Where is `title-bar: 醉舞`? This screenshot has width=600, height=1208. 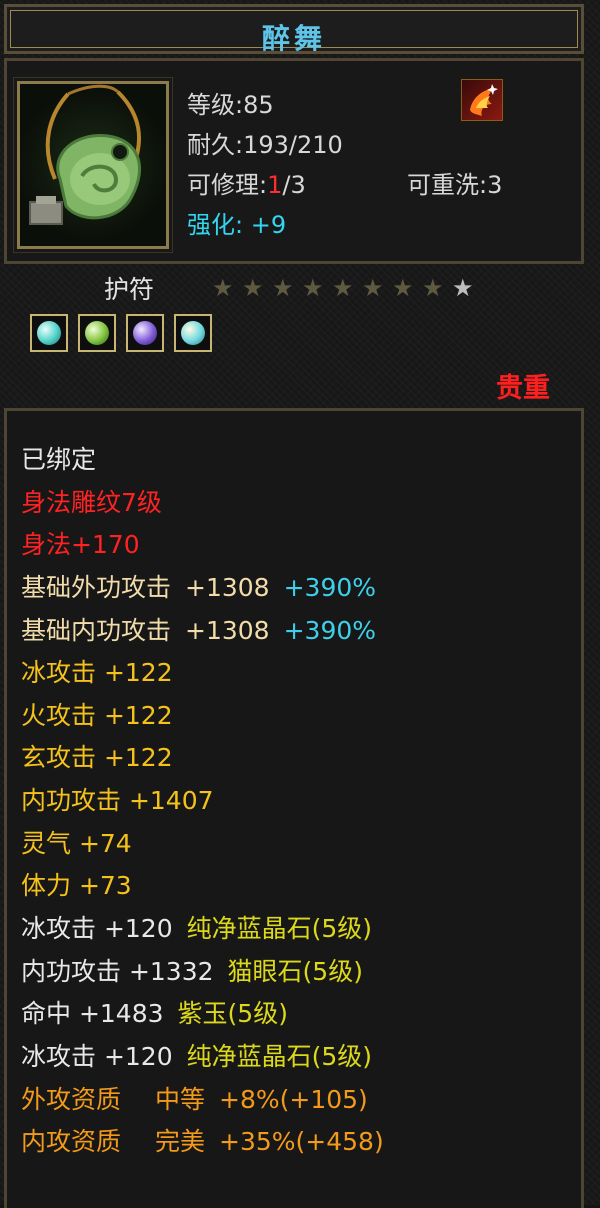
title-bar: 醉舞 is located at coordinates (294, 29).